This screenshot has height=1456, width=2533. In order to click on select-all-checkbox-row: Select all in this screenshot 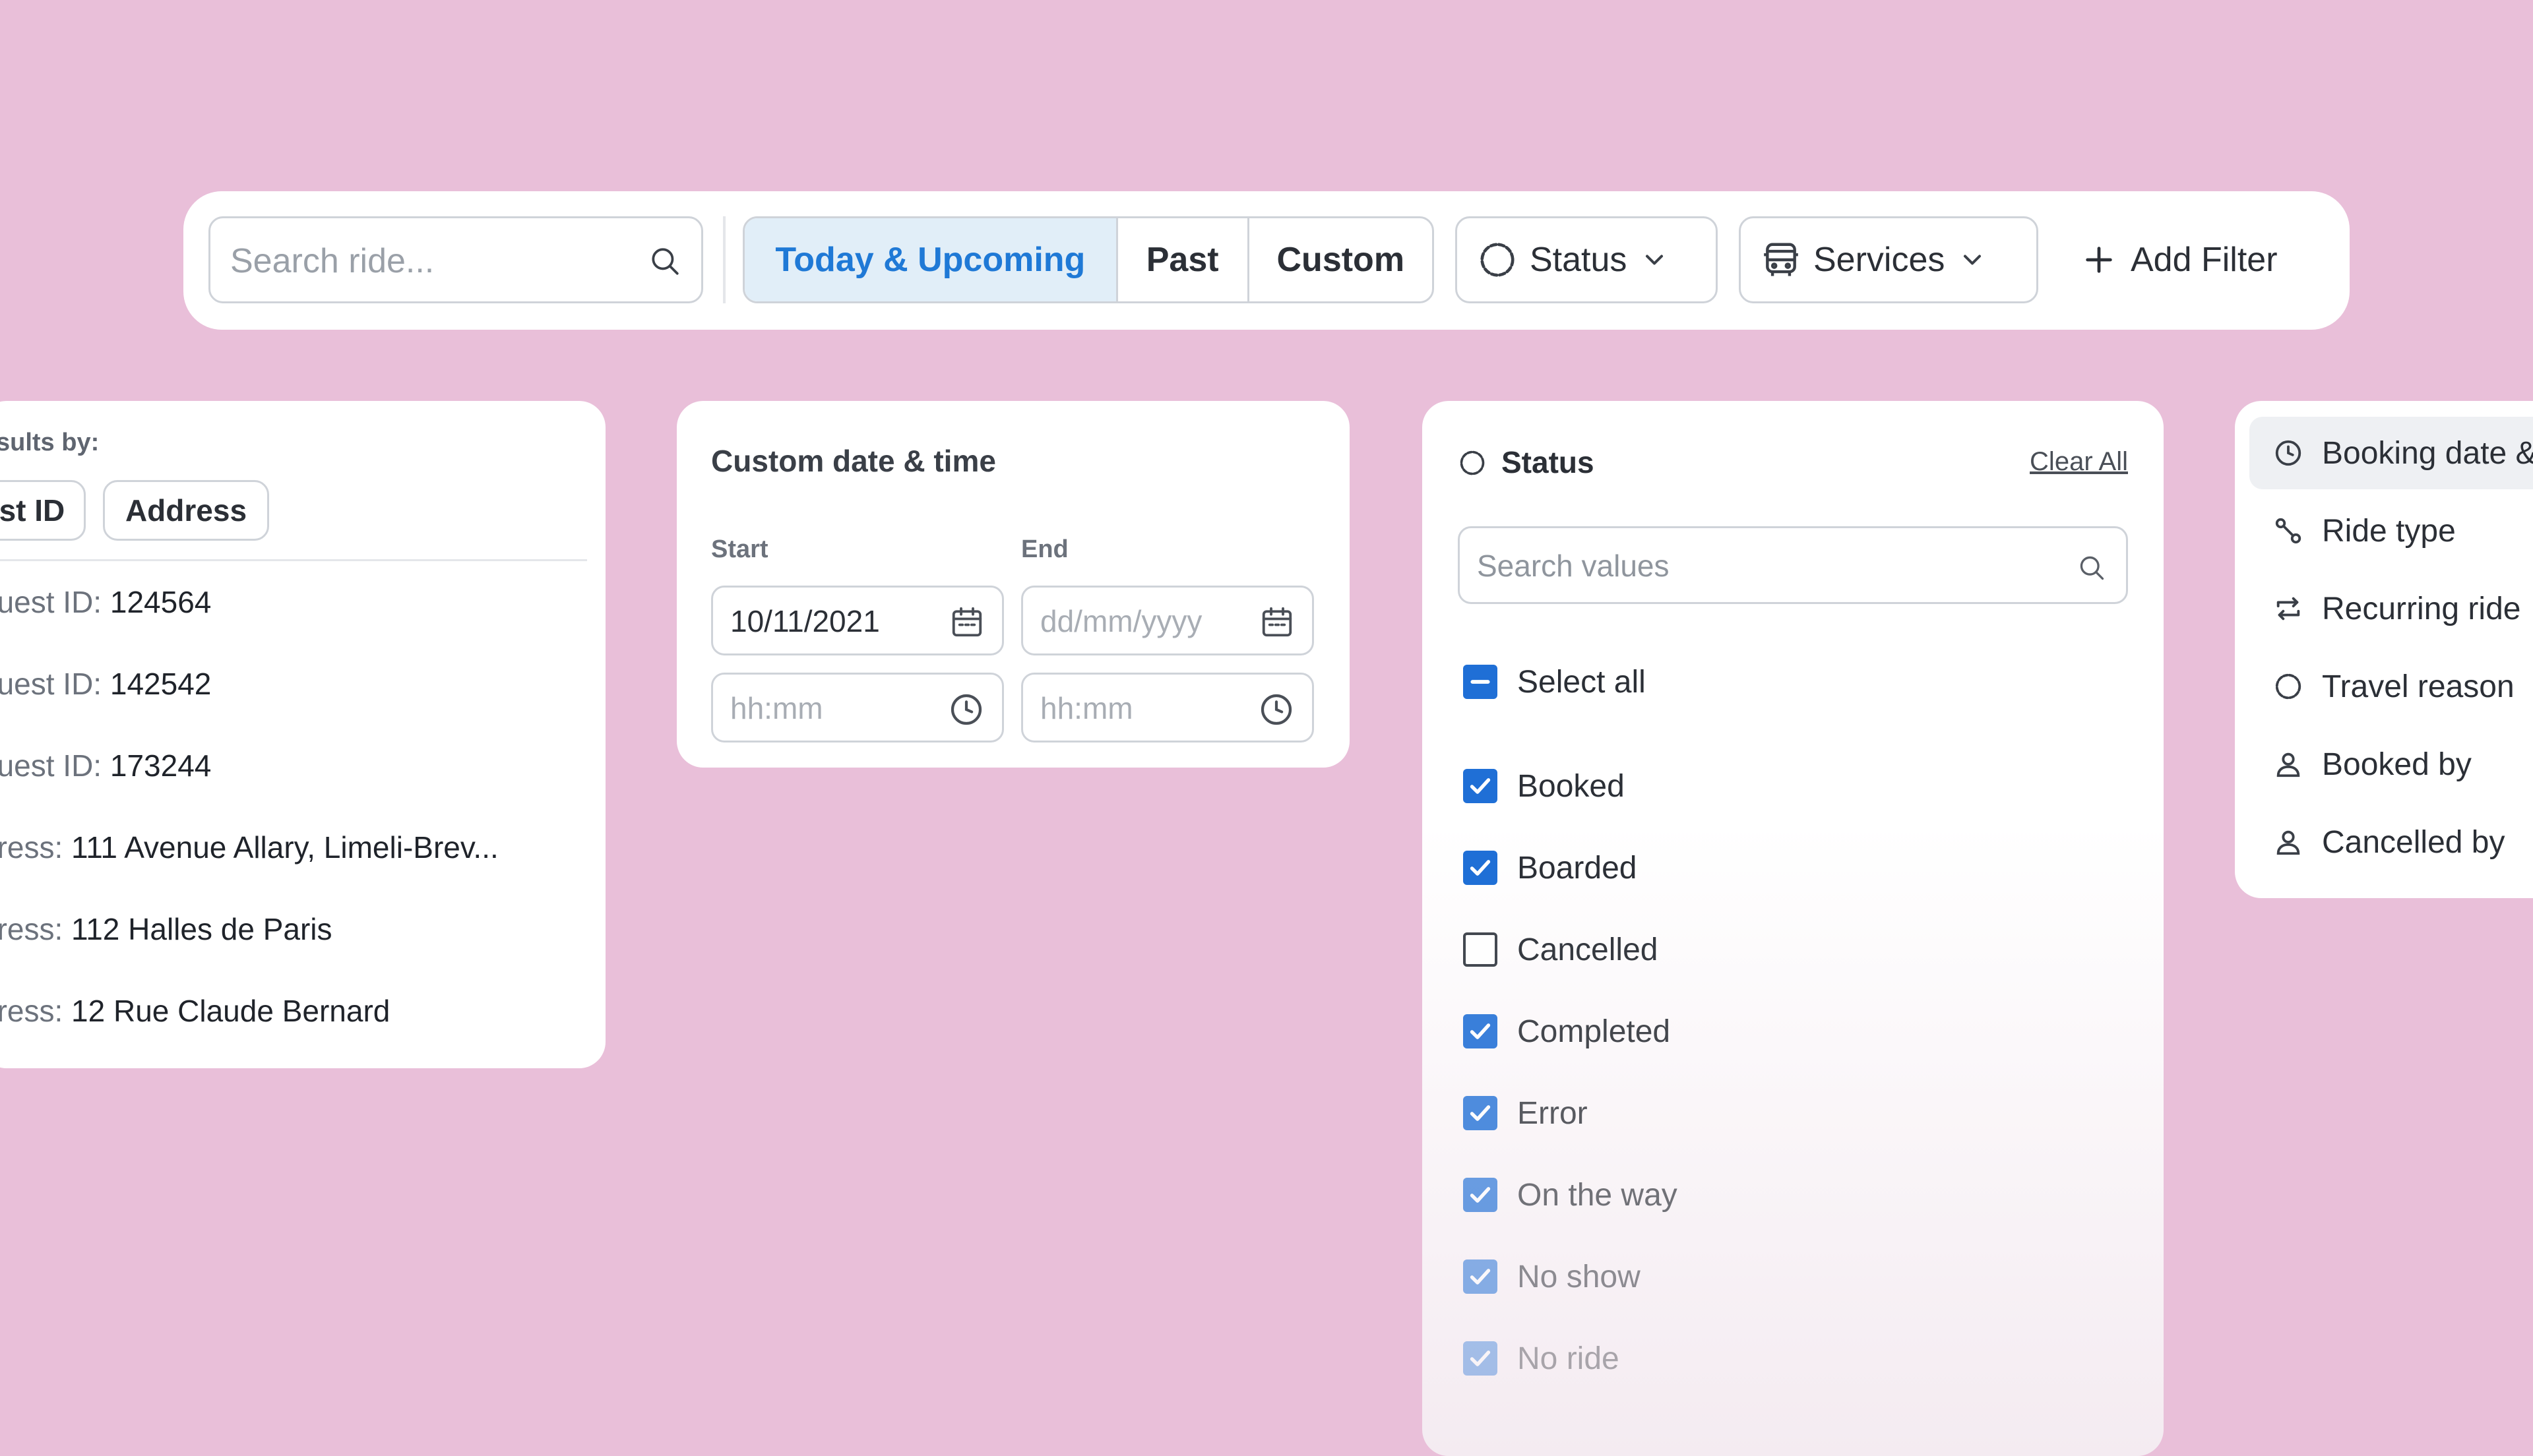, I will do `click(1554, 682)`.